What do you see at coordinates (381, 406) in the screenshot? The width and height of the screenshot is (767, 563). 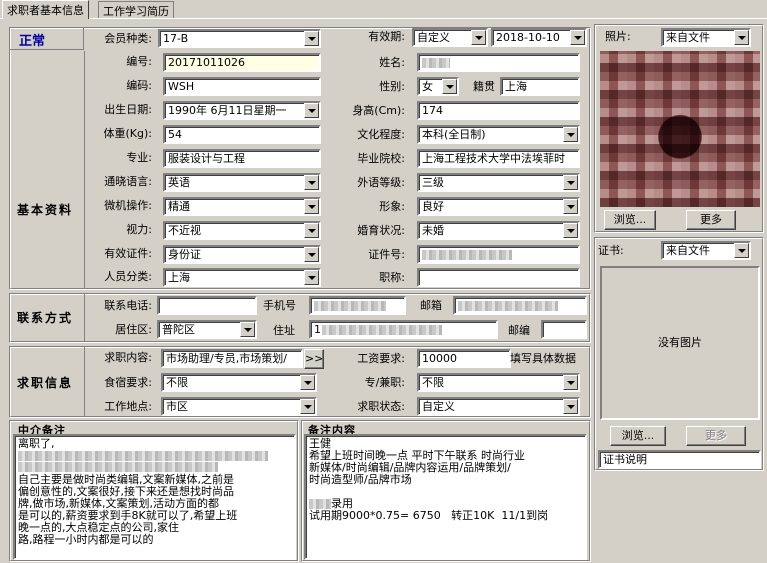 I see `job-state-label: 求职状态:` at bounding box center [381, 406].